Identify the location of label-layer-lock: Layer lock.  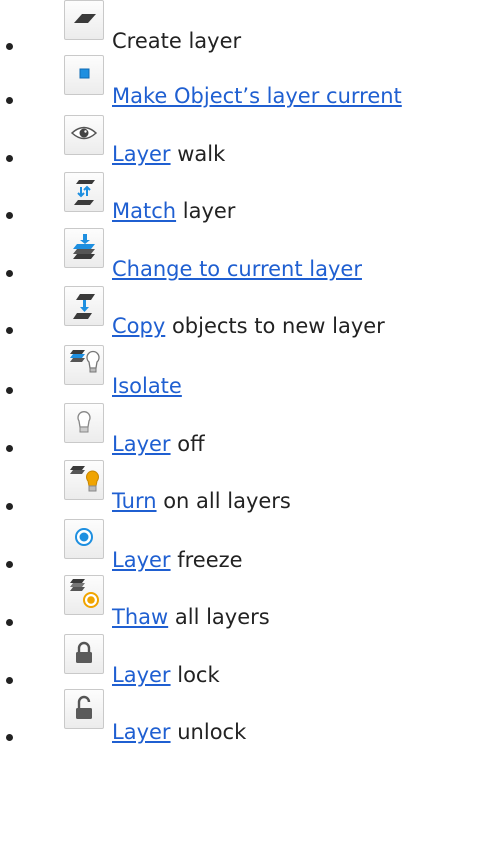
(166, 675).